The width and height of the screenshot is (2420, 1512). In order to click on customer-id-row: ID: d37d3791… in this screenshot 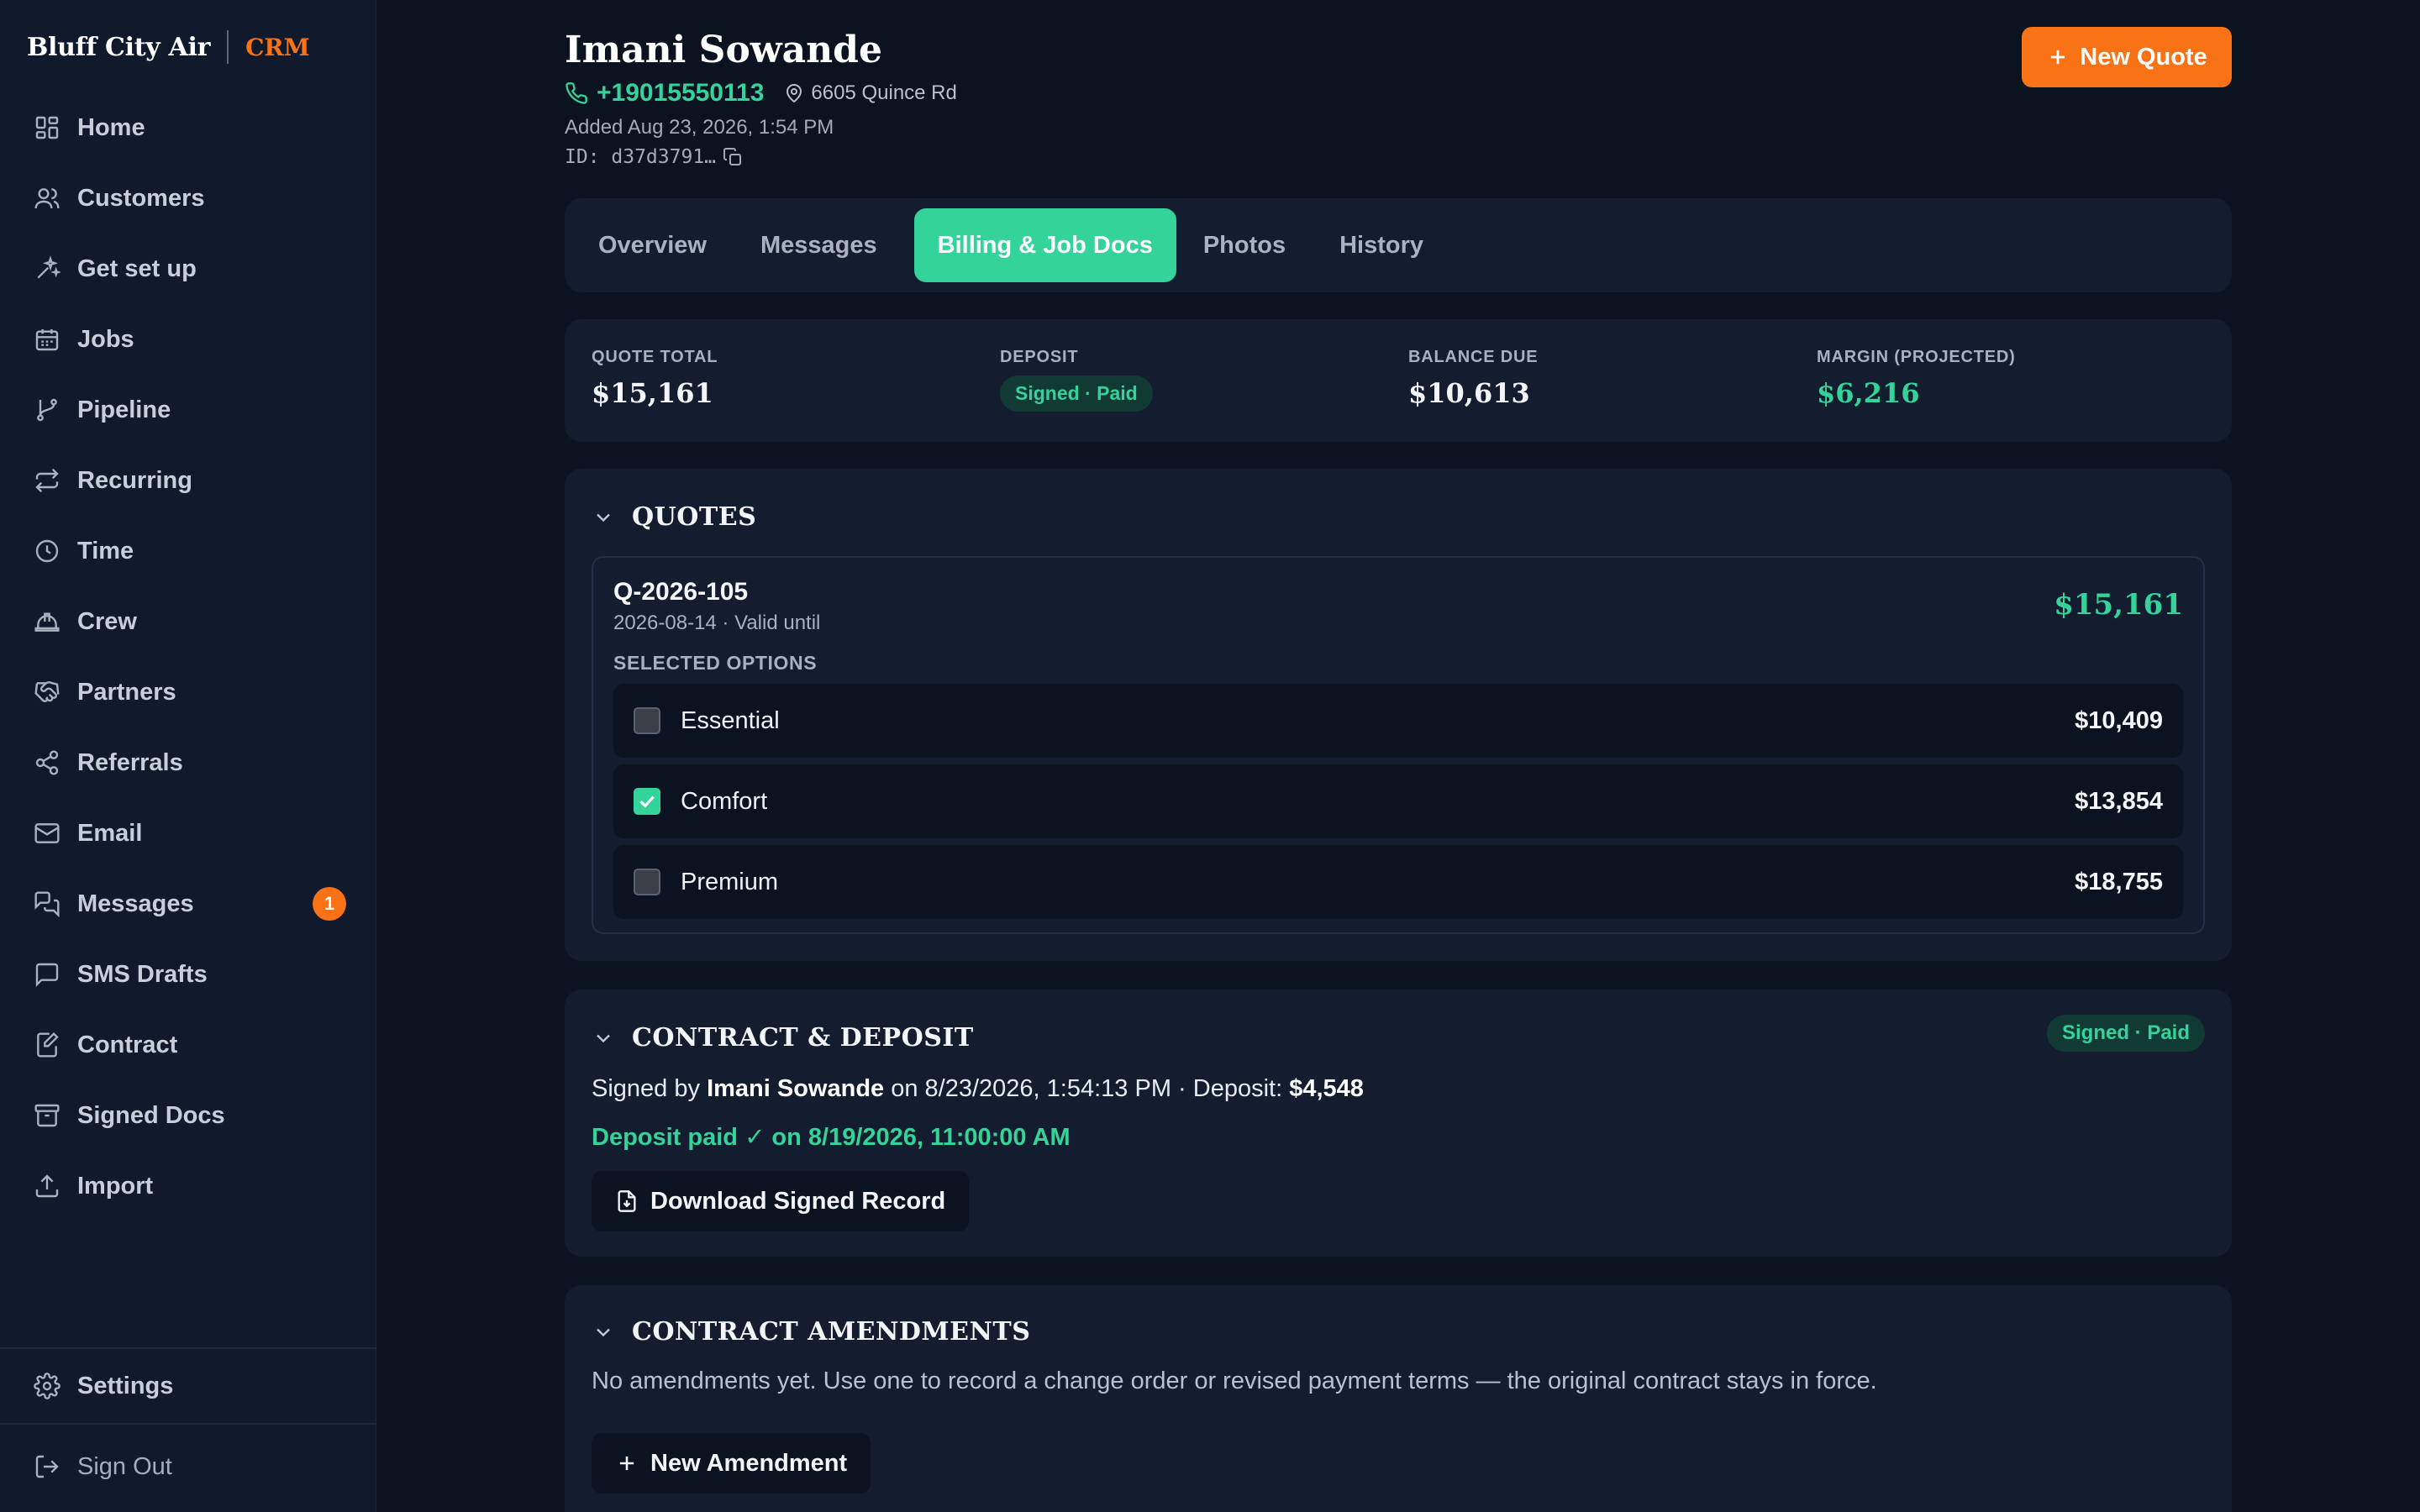, I will do `click(654, 157)`.